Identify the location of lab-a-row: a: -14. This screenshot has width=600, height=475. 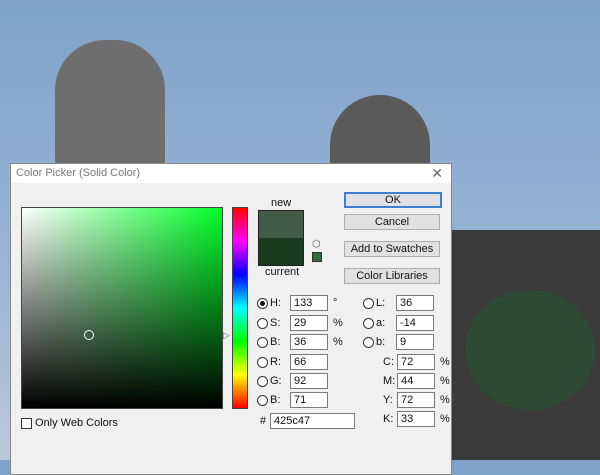
(398, 323).